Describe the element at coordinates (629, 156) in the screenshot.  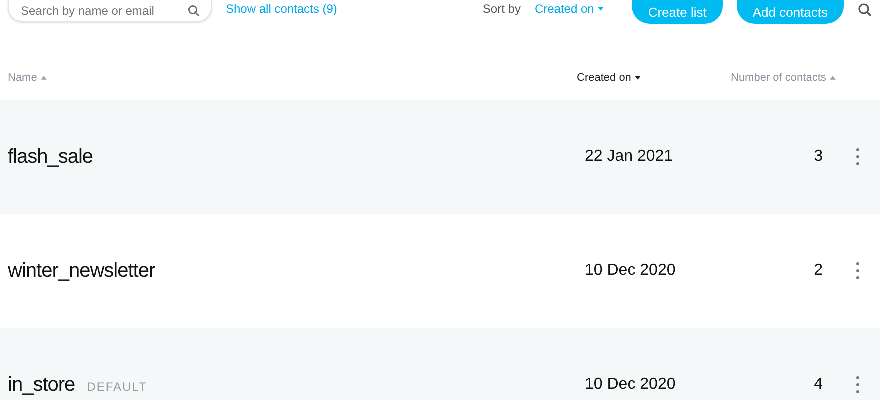
I see `date-cell: 22 Jan 2021` at that location.